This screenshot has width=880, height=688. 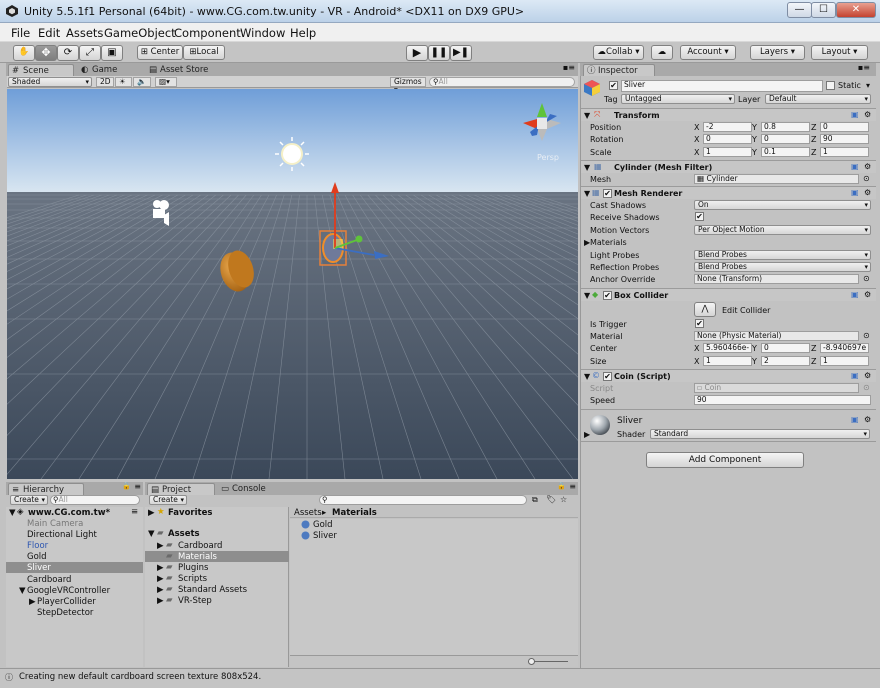 I want to click on hierarchy-lock-icon: 🔒, so click(x=126, y=486).